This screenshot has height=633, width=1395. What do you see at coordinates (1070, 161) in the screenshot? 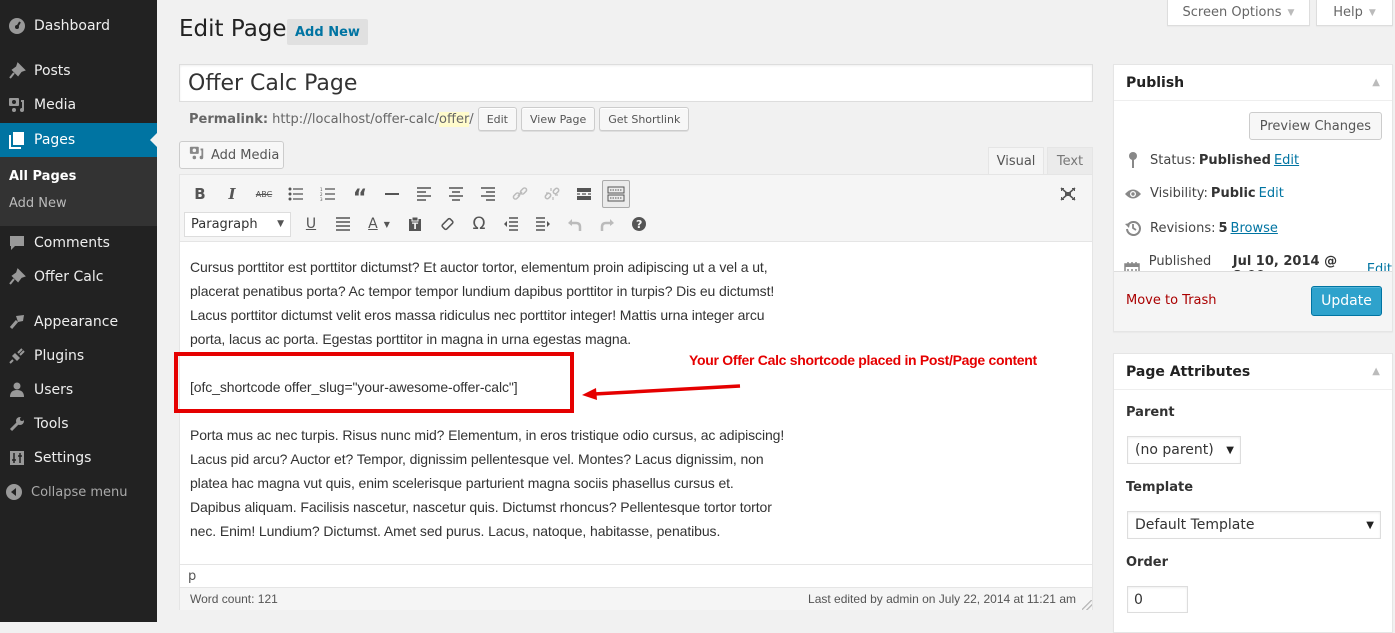
I see `tab-text: Text` at bounding box center [1070, 161].